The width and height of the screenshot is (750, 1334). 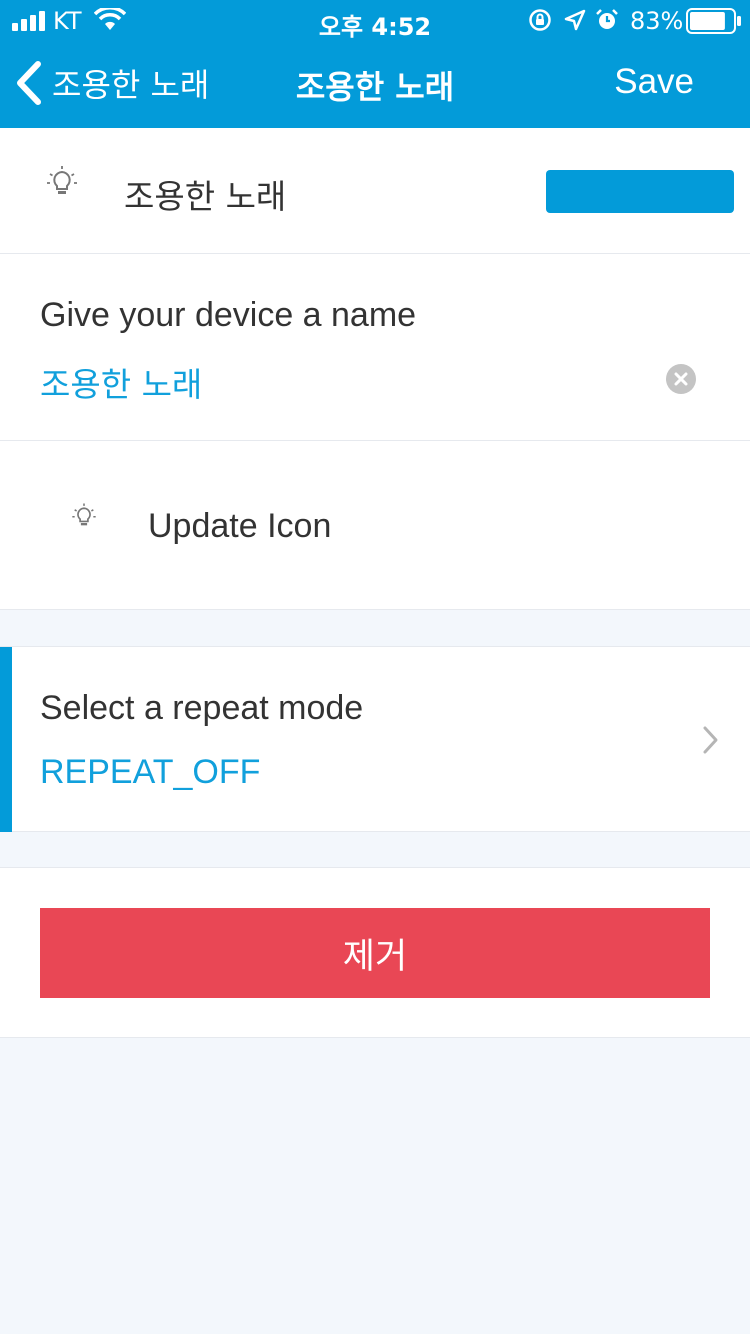 What do you see at coordinates (640, 191) in the screenshot?
I see `device-color-swatch` at bounding box center [640, 191].